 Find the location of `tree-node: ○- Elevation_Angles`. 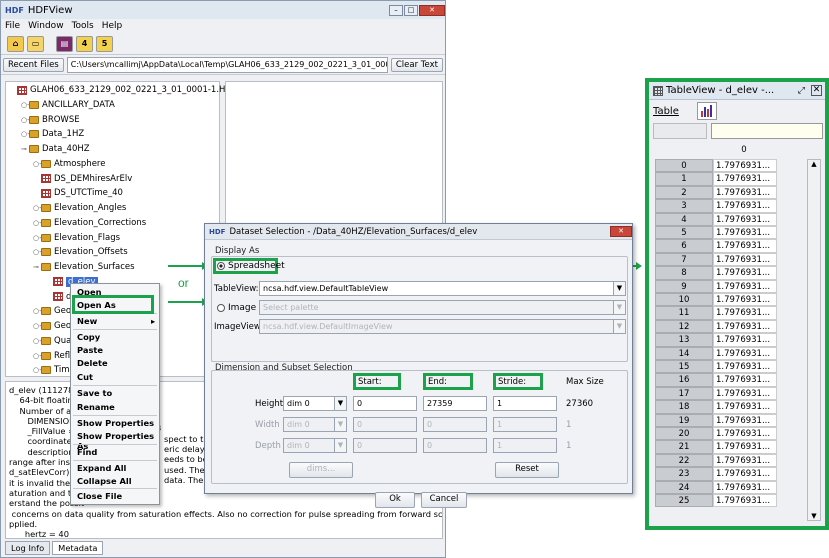

tree-node: ○- Elevation_Angles is located at coordinates (79, 208).